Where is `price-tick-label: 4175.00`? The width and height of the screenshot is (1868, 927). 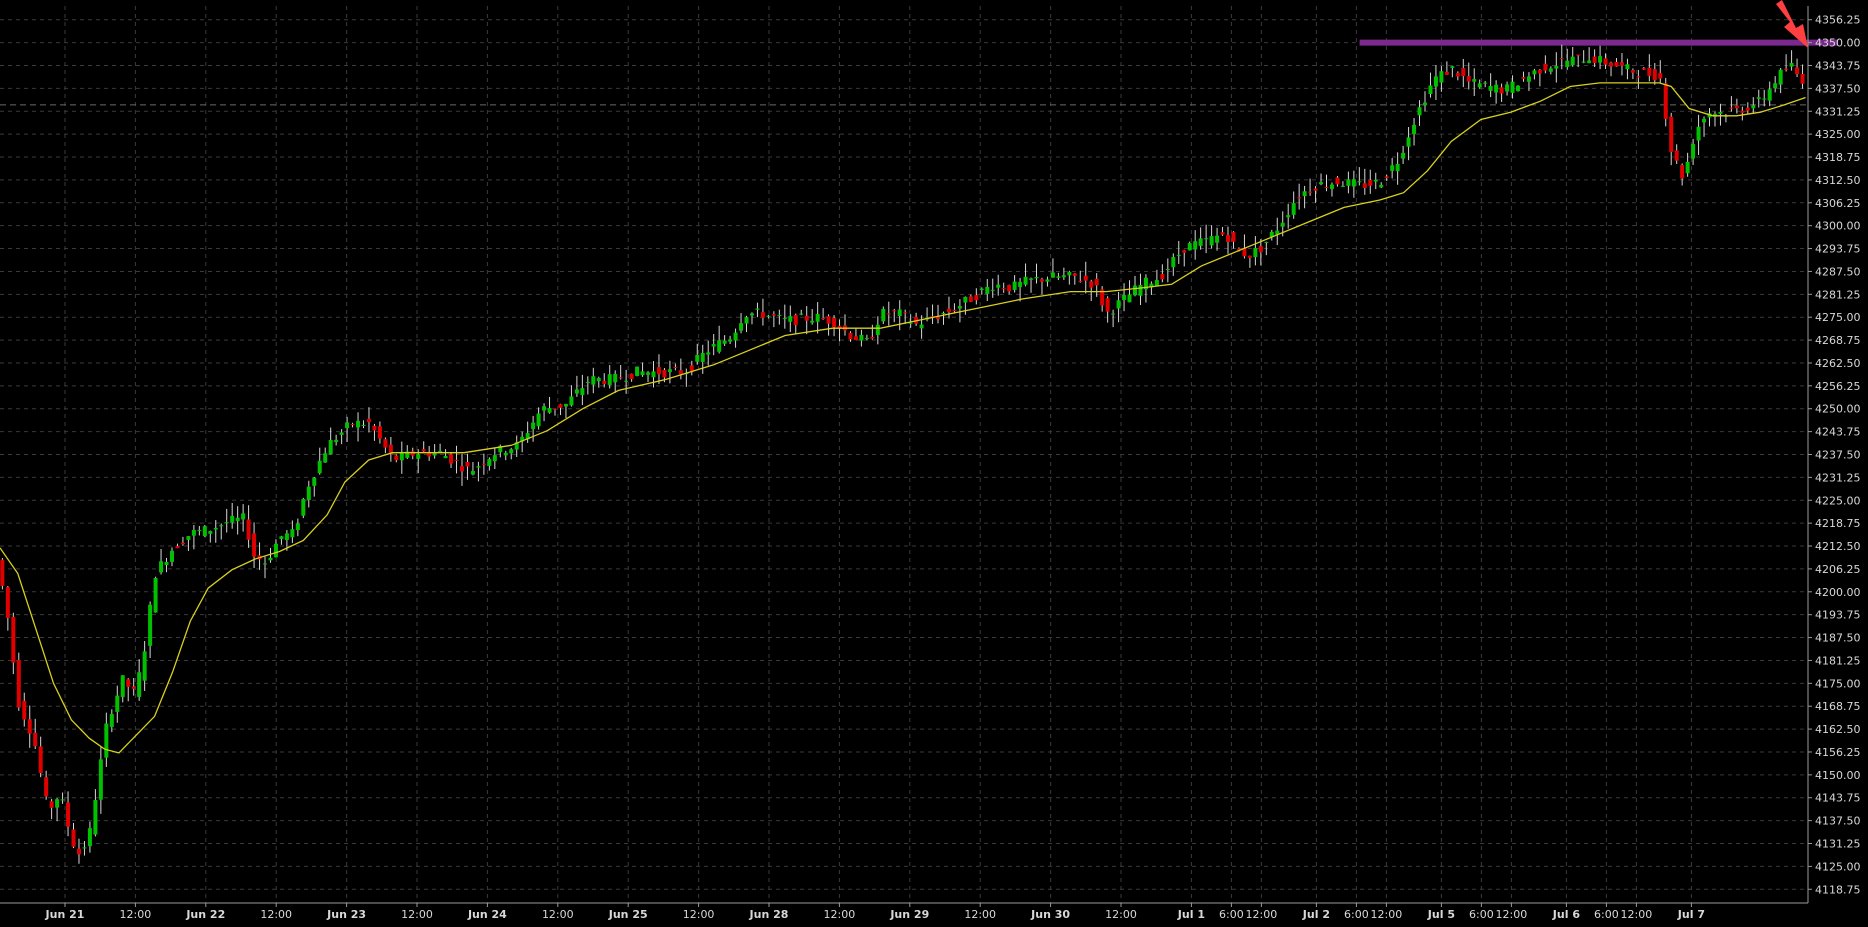
price-tick-label: 4175.00 is located at coordinates (1838, 683).